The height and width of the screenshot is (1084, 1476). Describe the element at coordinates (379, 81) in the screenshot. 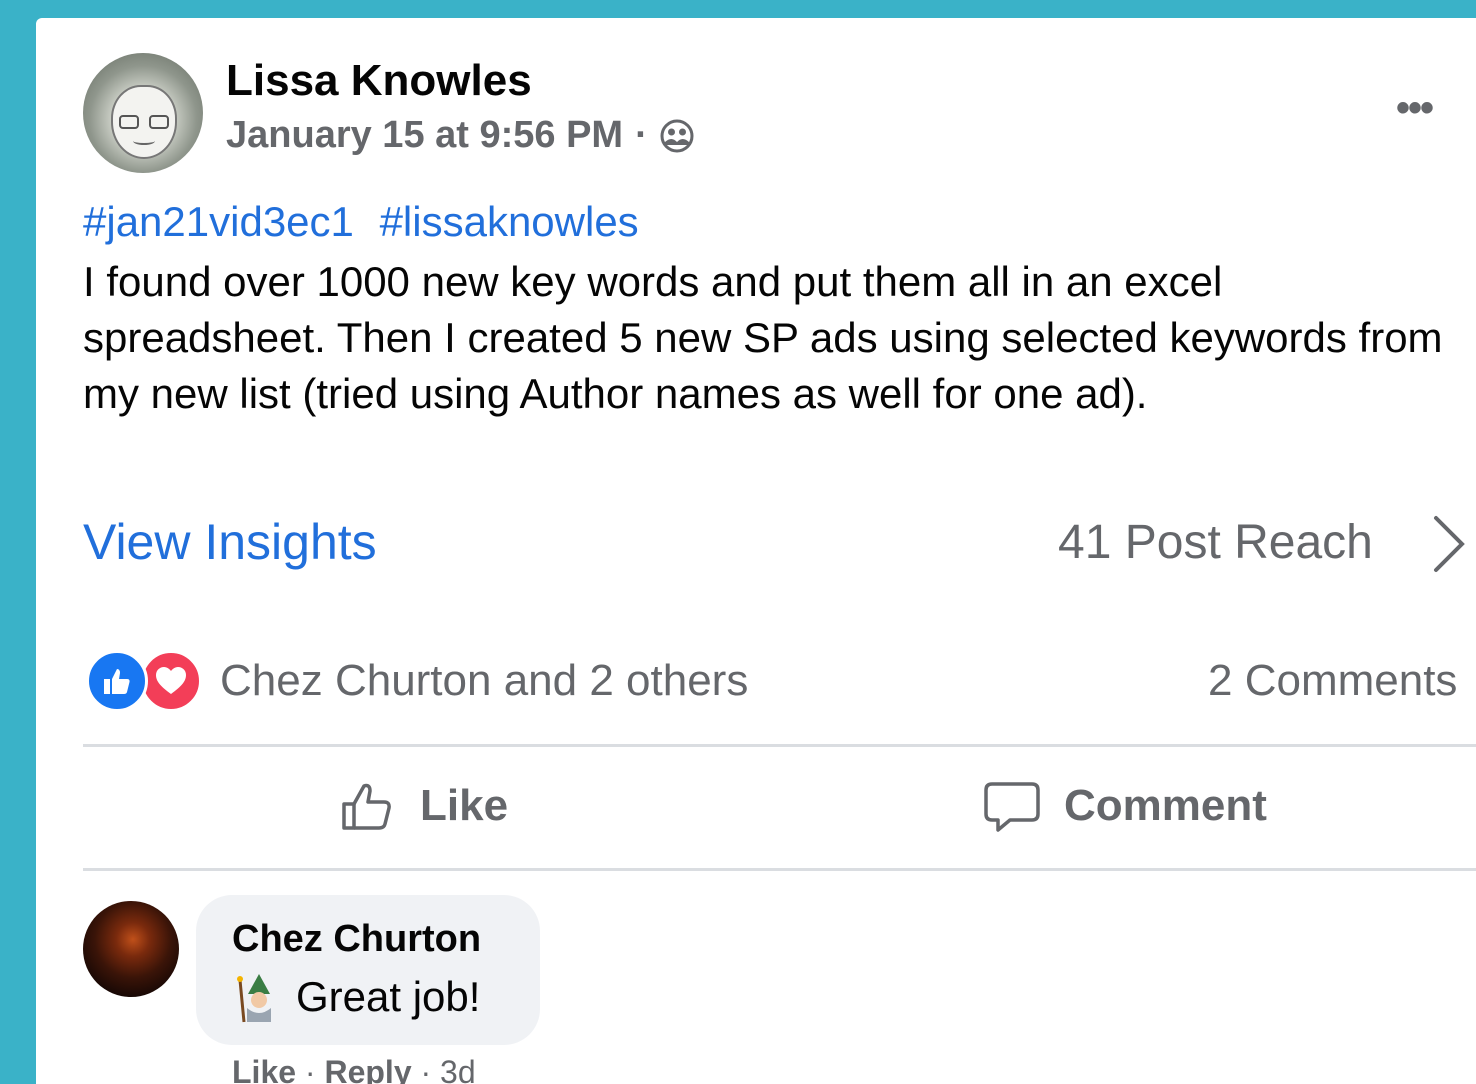

I see `author-name: Lissa Knowles` at that location.